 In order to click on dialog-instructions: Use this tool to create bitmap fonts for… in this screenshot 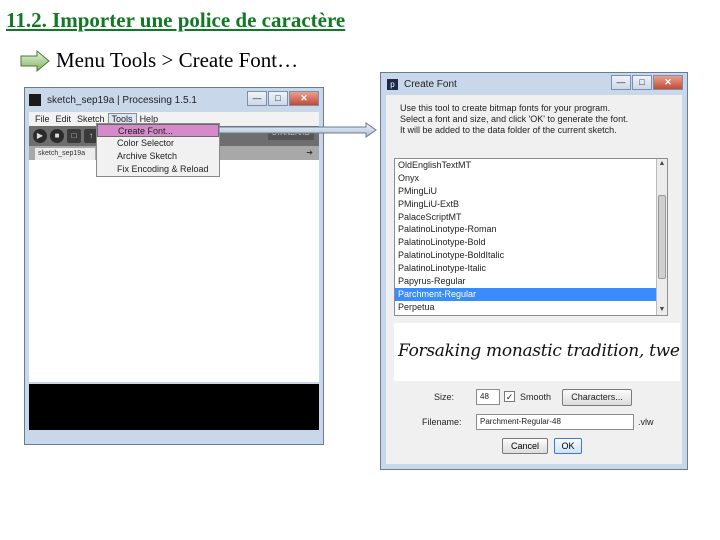, I will do `click(535, 119)`.